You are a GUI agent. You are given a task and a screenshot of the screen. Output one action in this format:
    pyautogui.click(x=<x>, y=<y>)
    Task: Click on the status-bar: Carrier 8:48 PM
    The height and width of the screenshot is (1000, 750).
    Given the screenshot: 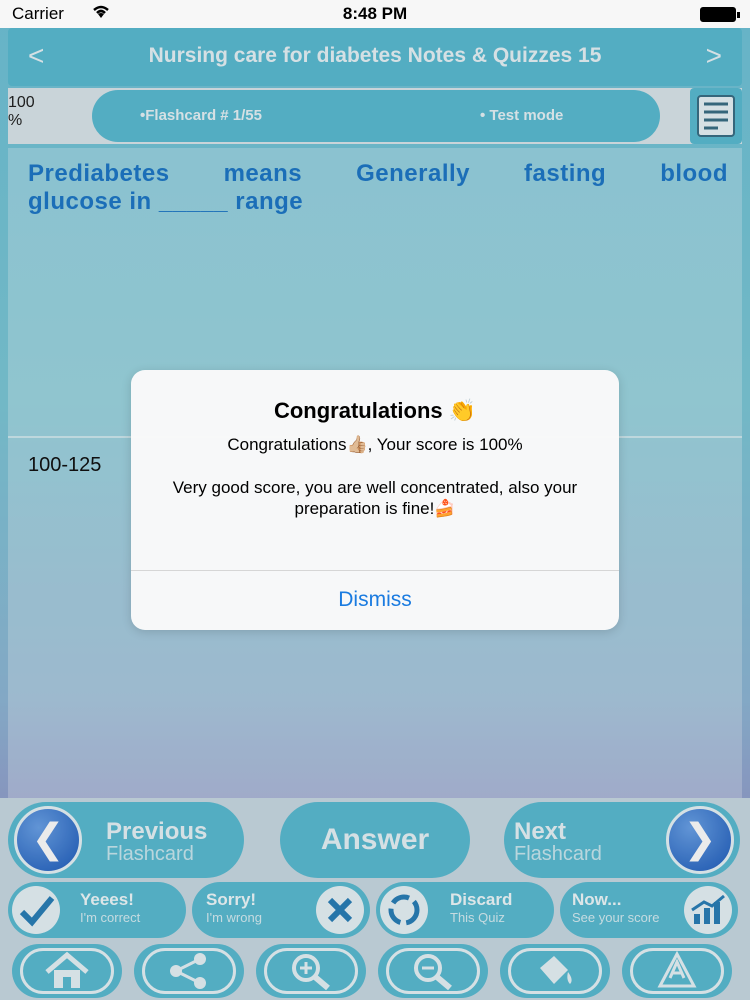 What is the action you would take?
    pyautogui.click(x=375, y=14)
    